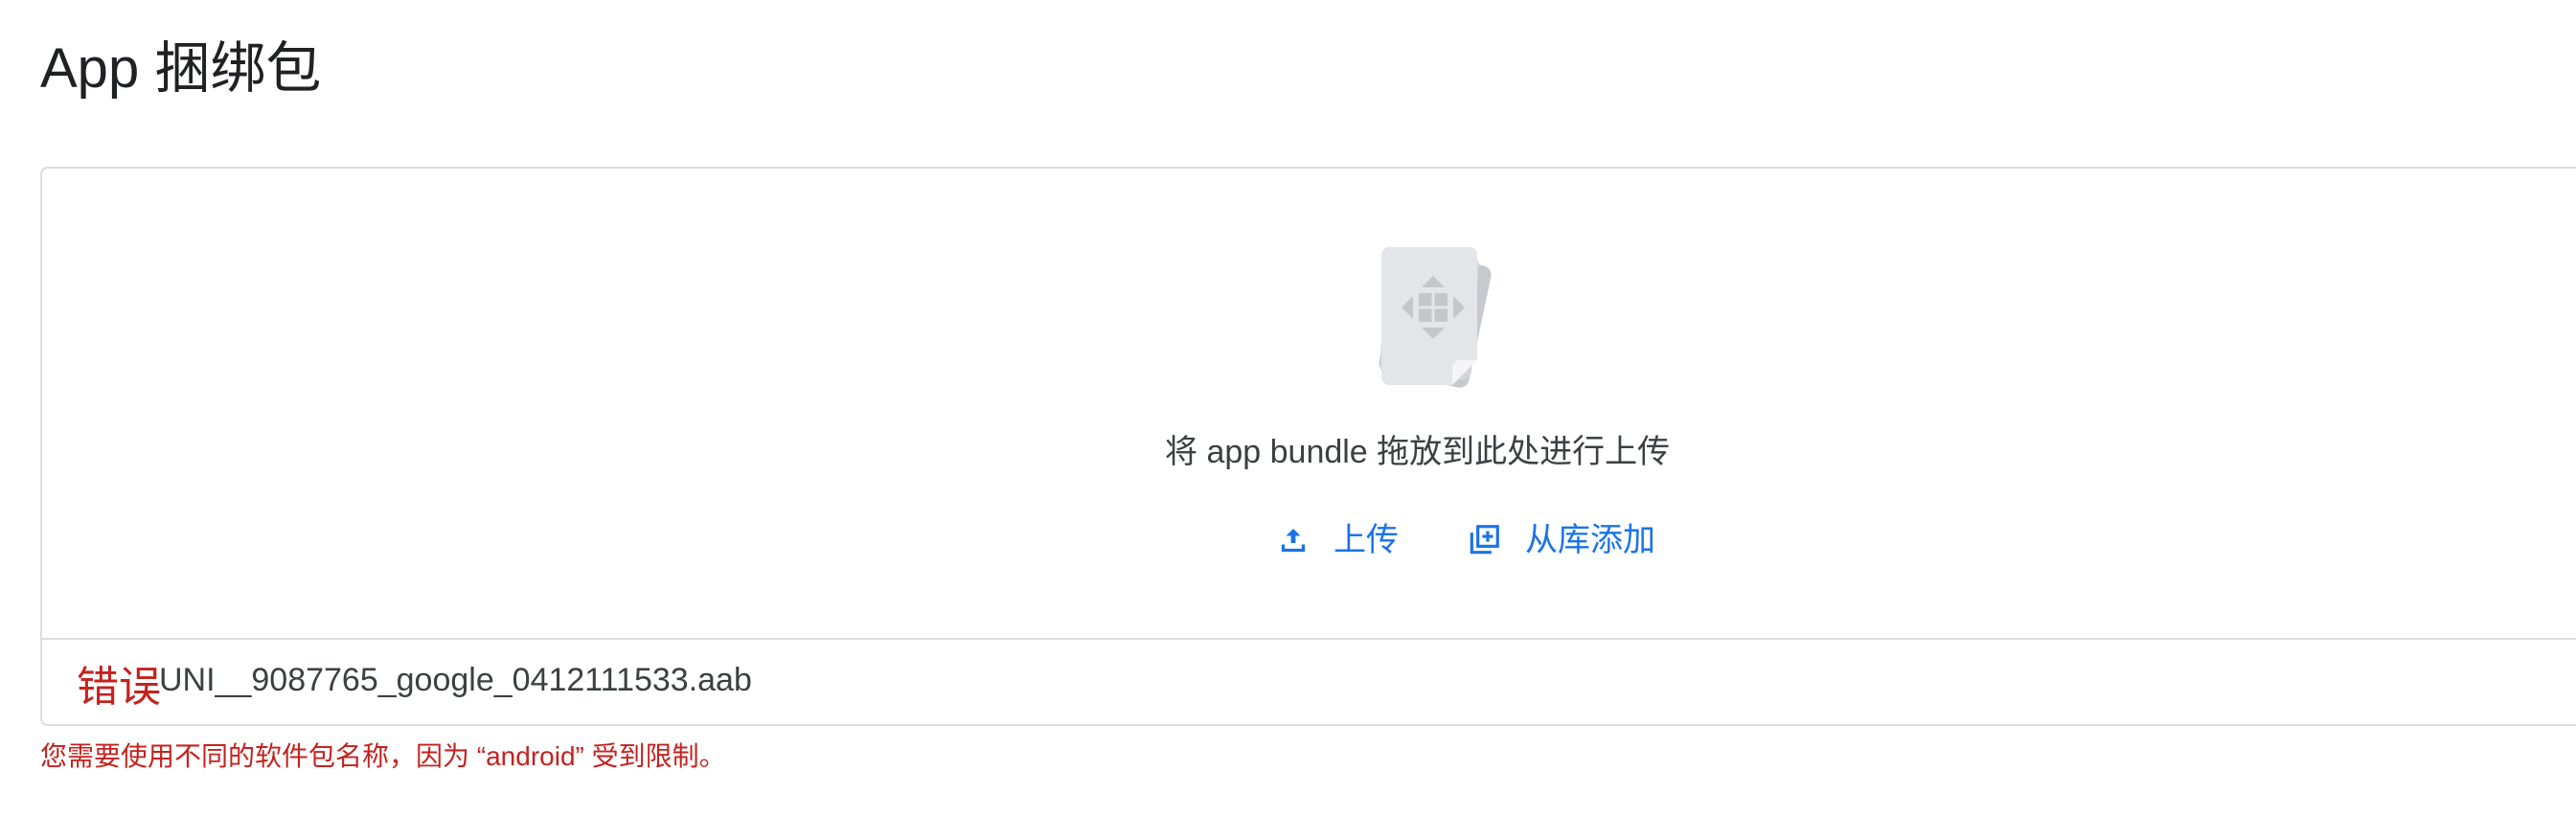 Image resolution: width=2576 pixels, height=839 pixels. I want to click on add-from-library-label: 从库添加, so click(1590, 540).